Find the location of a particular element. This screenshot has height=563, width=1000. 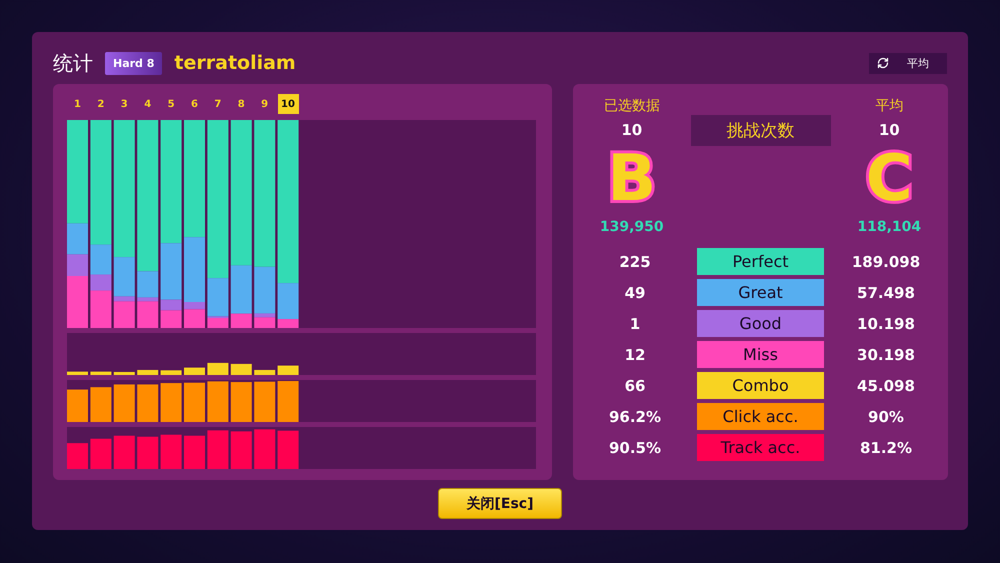

attempt-tab: 8 is located at coordinates (241, 104).